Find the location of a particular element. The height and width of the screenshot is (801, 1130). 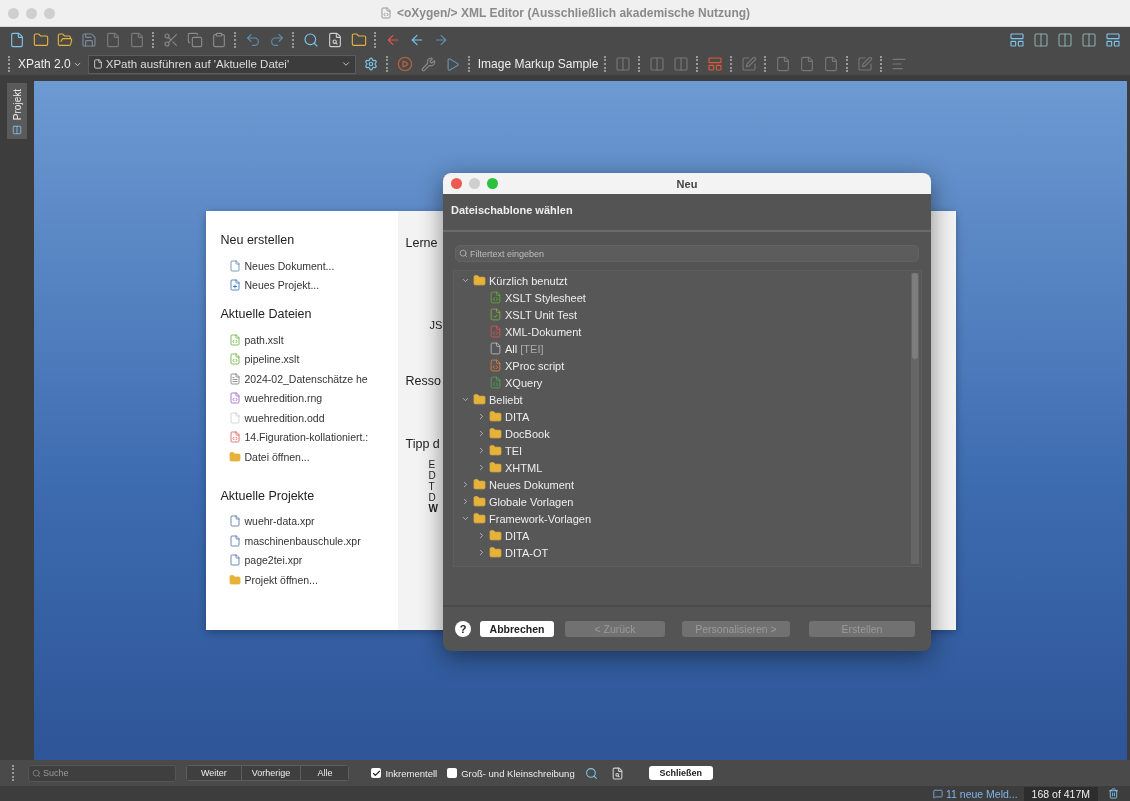

transformation-scenario: Image Markup Sample is located at coordinates (538, 64).